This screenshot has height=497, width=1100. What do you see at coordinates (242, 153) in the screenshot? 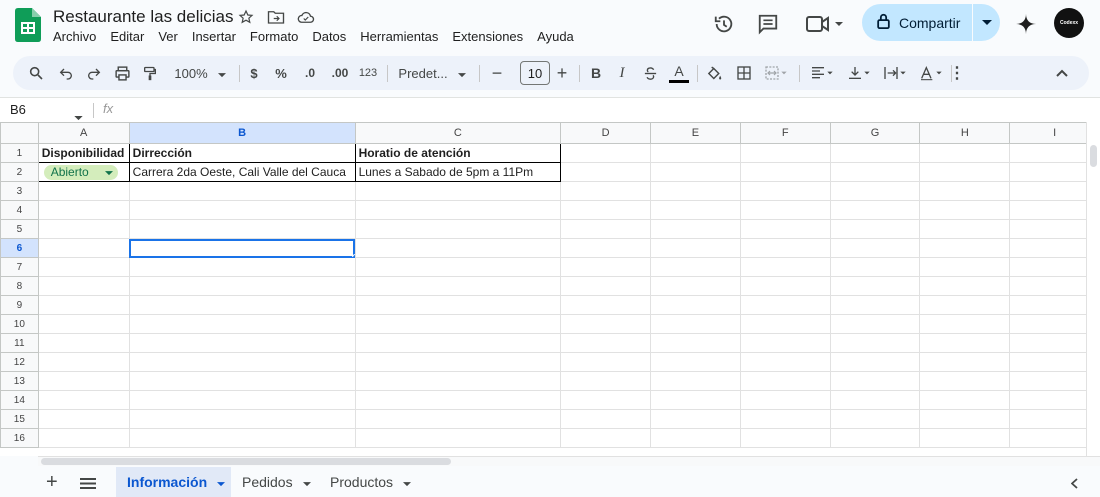
I see `cell-b1: Dirrección` at bounding box center [242, 153].